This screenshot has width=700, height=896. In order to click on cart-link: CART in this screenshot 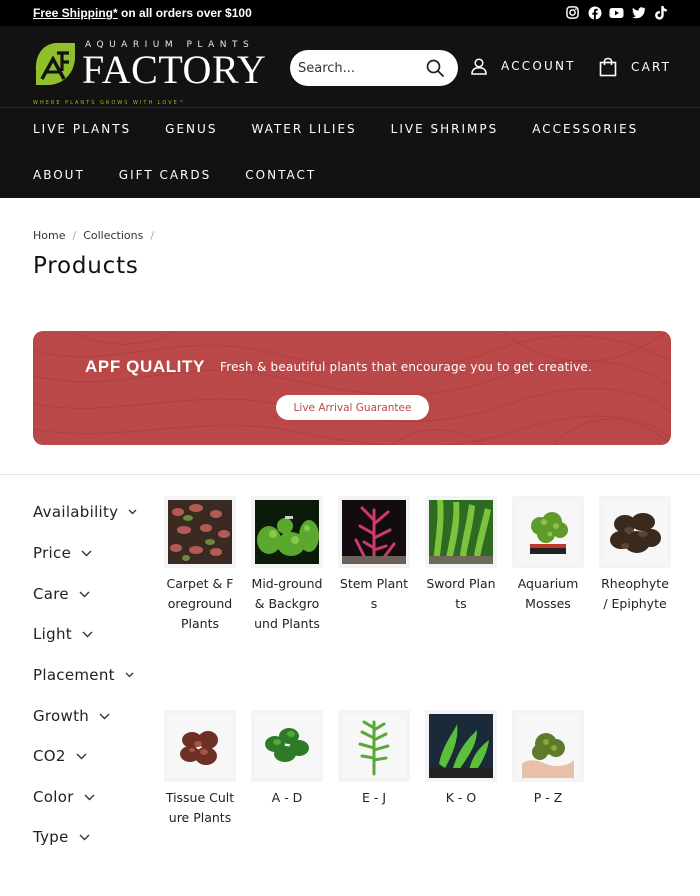, I will do `click(634, 67)`.